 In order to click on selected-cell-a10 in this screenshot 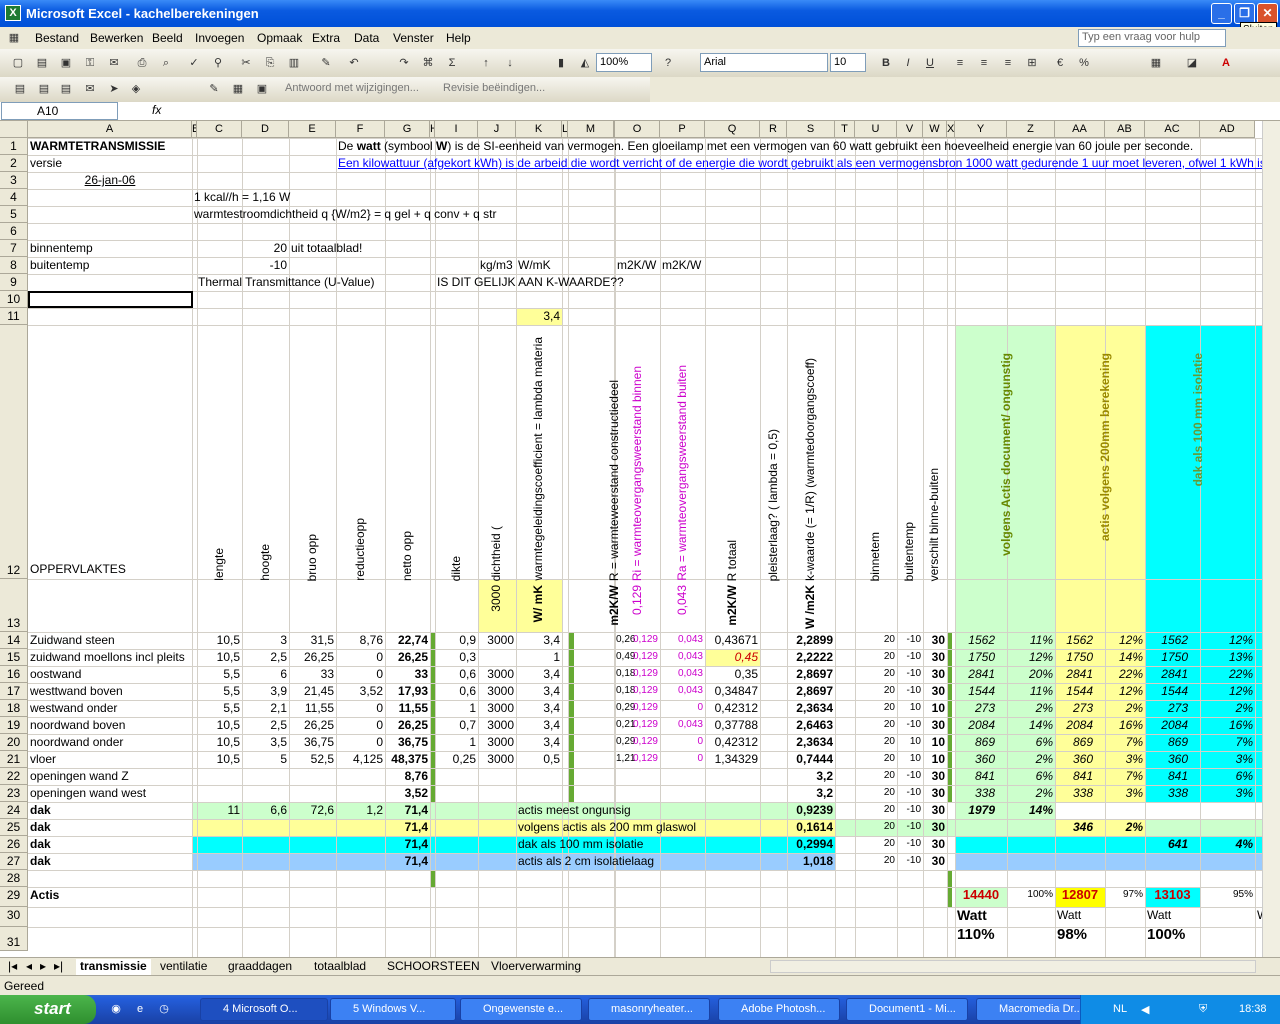, I will do `click(110, 299)`.